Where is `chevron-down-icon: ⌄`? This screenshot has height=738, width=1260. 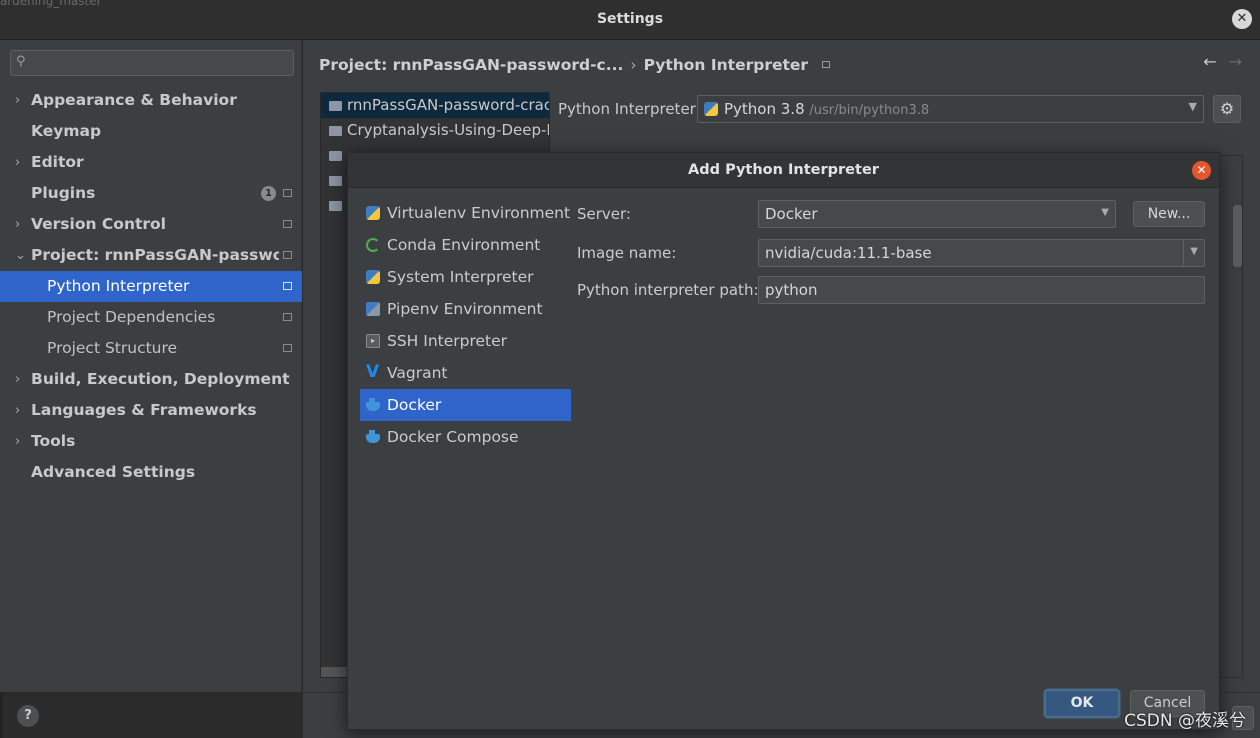 chevron-down-icon: ⌄ is located at coordinates (20, 255).